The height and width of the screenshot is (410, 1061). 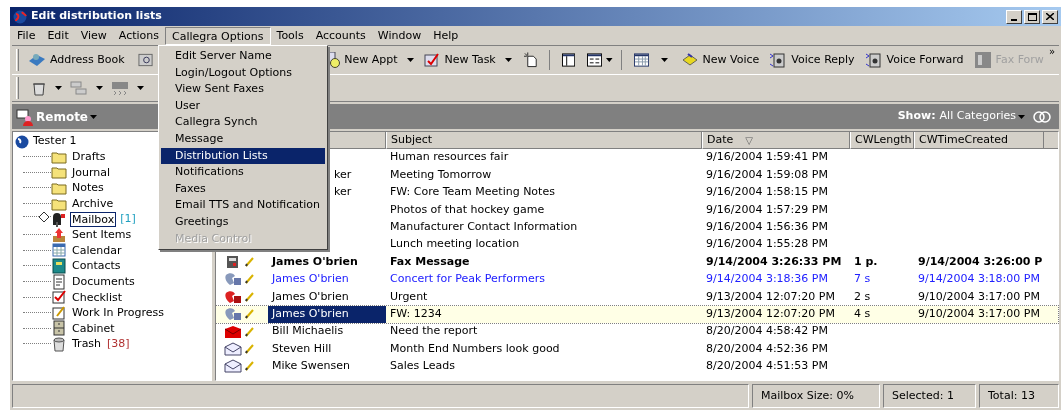 I want to click on column-header: CWLength, so click(x=882, y=140).